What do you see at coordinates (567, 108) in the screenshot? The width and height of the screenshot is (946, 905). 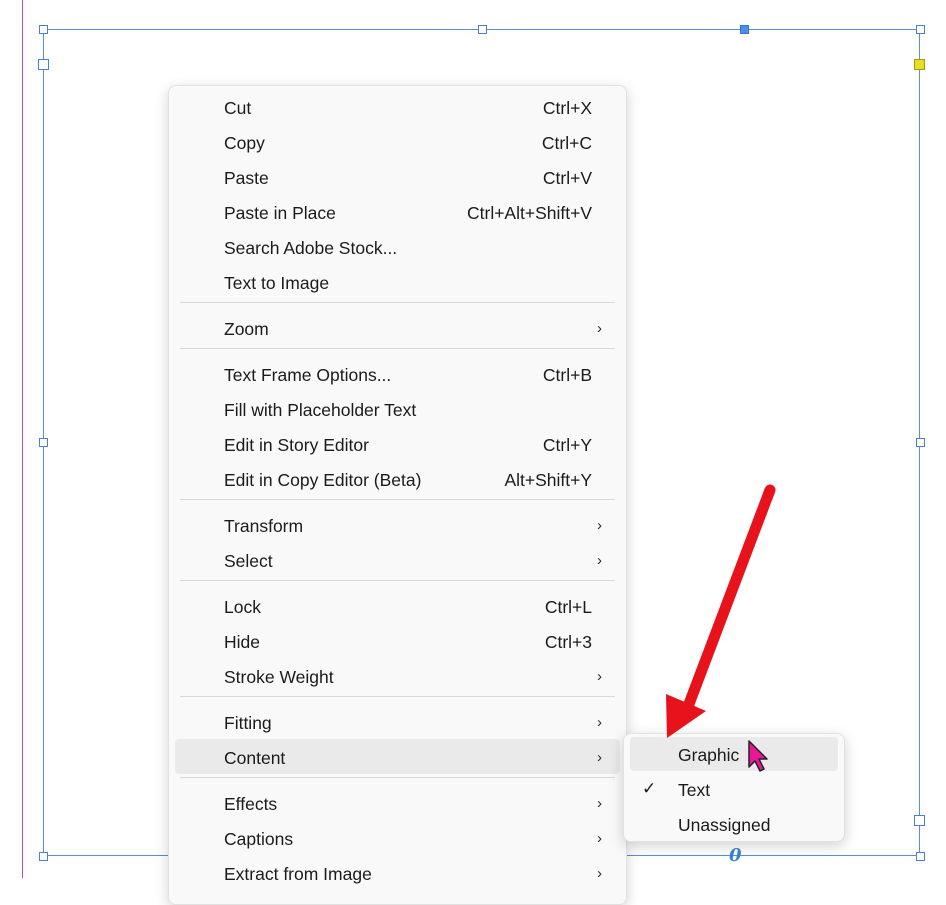 I see `menu-item-shortcut: Ctrl+X` at bounding box center [567, 108].